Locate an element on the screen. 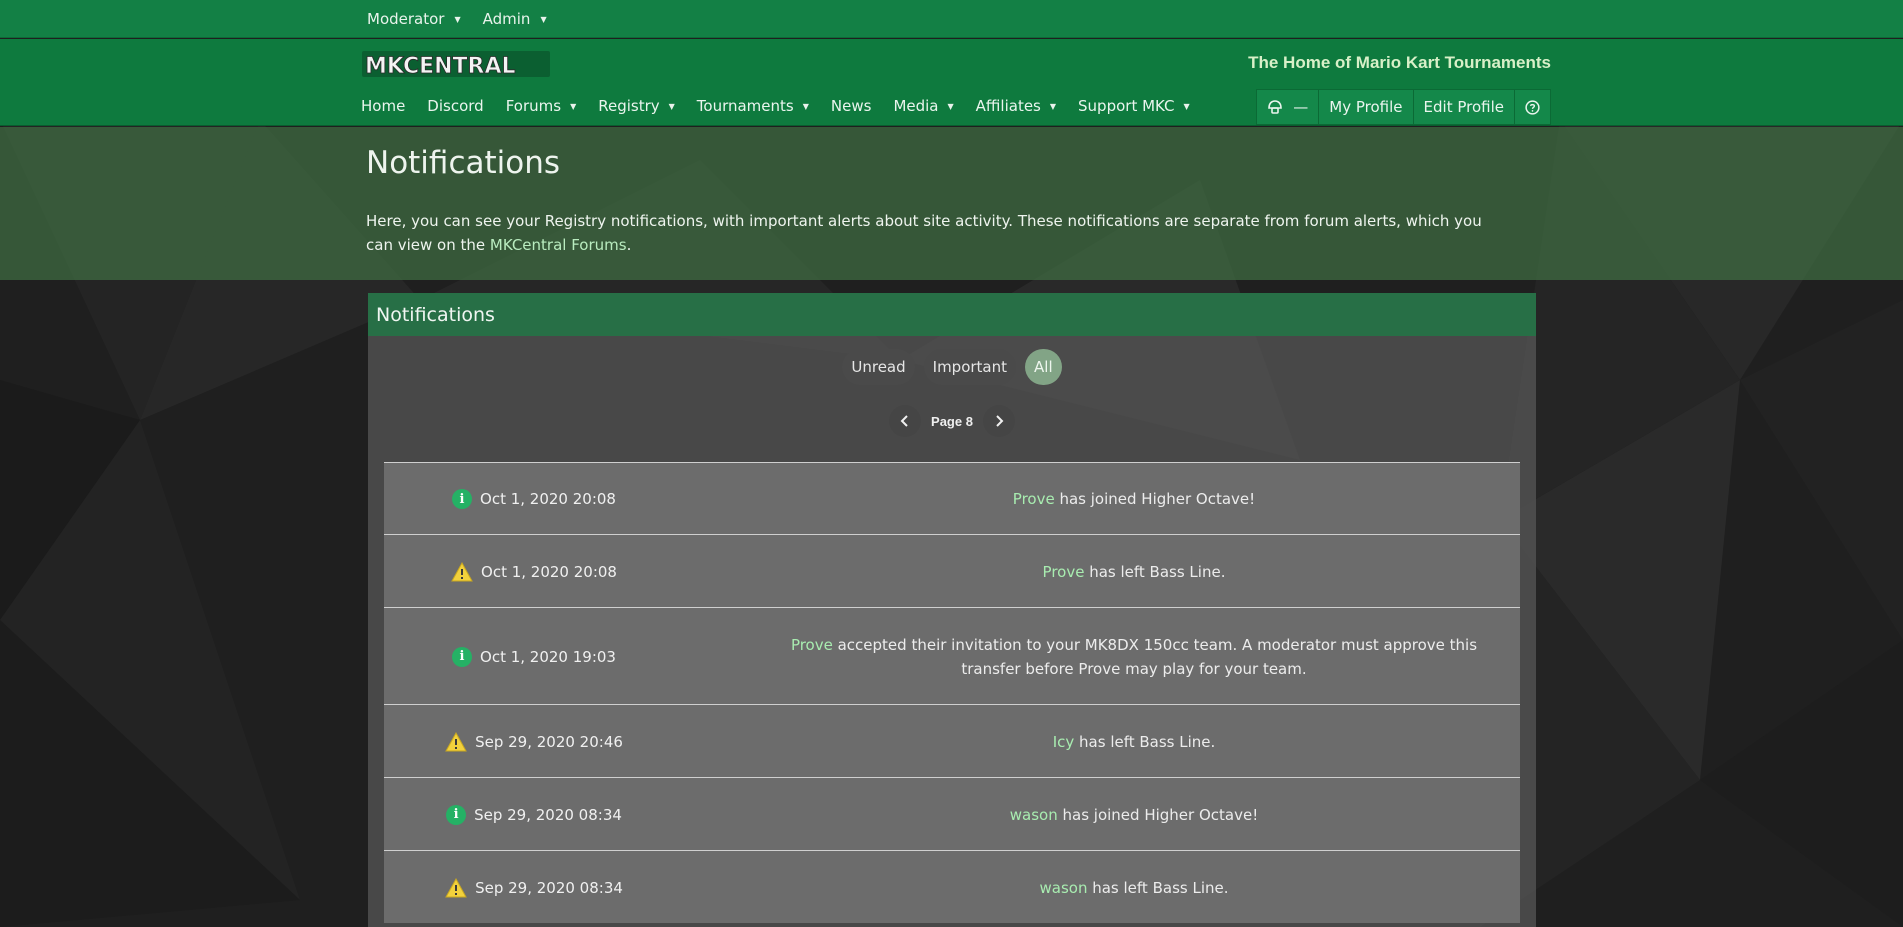 The height and width of the screenshot is (927, 1903). nav-registry-label: Registry is located at coordinates (629, 106).